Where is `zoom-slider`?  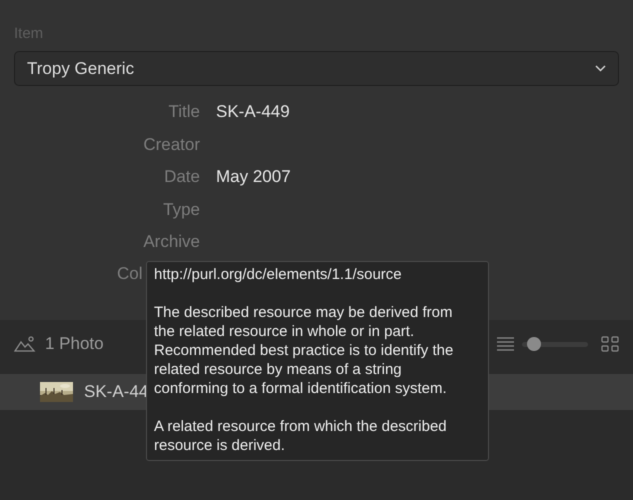
zoom-slider is located at coordinates (555, 344).